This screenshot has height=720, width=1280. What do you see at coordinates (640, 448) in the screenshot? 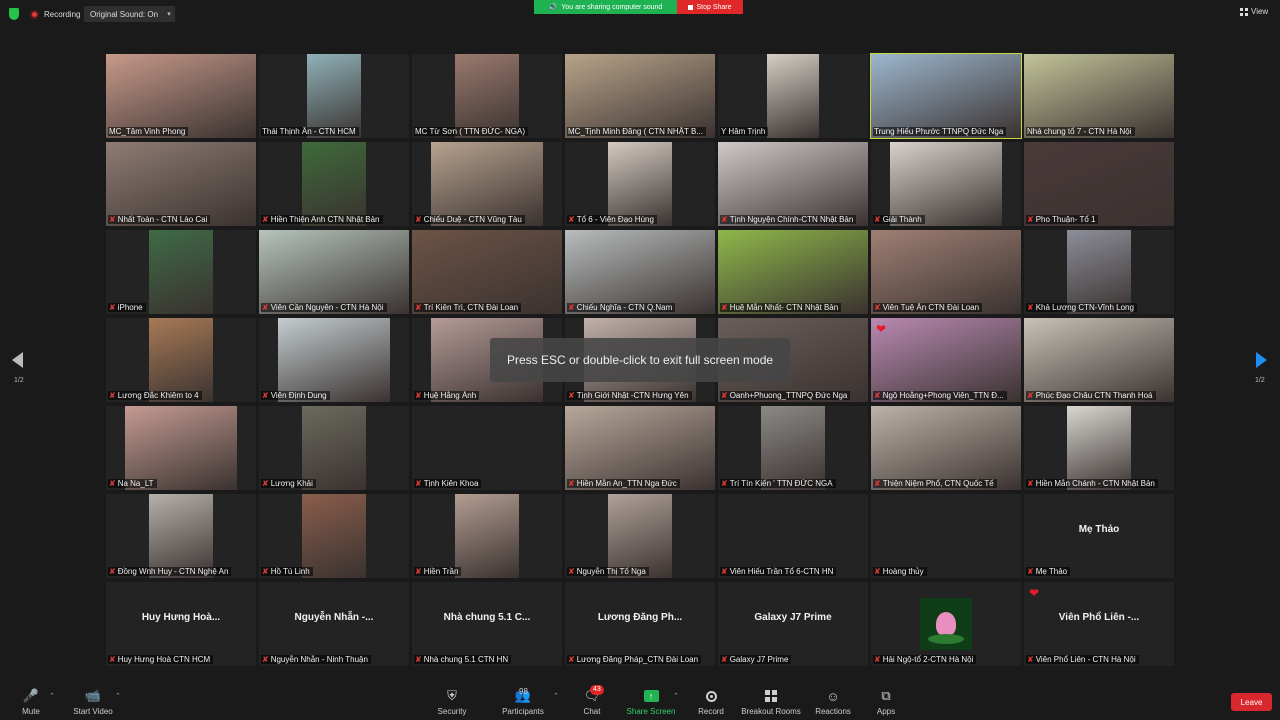
I see `participant-tile: ✘ Hiền Mẫn An_TTN Nga Đức` at bounding box center [640, 448].